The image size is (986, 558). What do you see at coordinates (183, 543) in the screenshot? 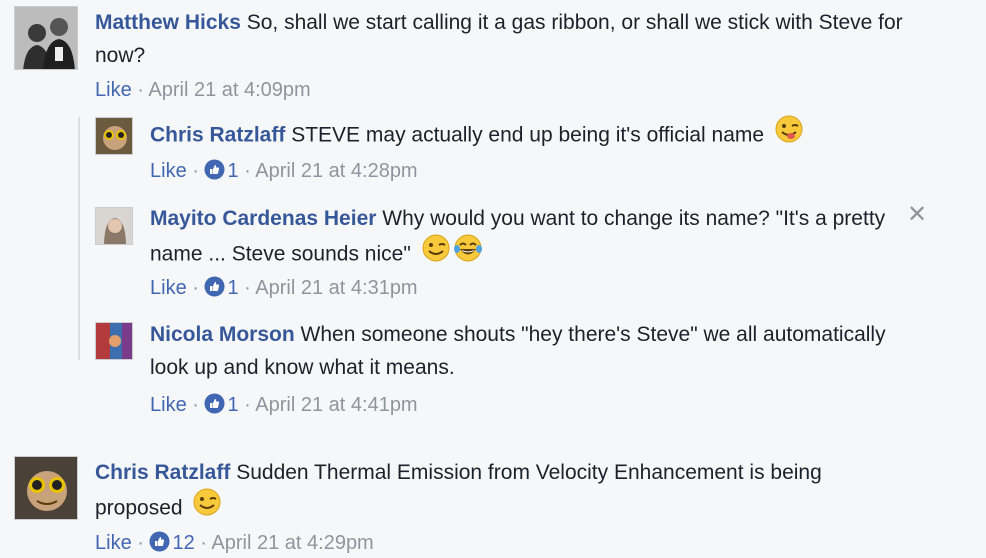
I see `reaction-count: 12` at bounding box center [183, 543].